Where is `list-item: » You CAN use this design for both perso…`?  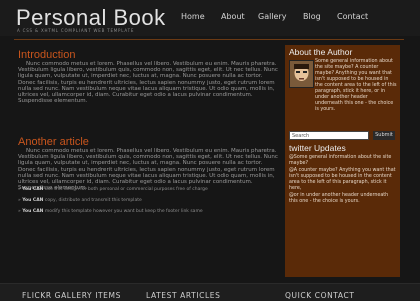 list-item: » You CAN use this design for both perso… is located at coordinates (113, 189).